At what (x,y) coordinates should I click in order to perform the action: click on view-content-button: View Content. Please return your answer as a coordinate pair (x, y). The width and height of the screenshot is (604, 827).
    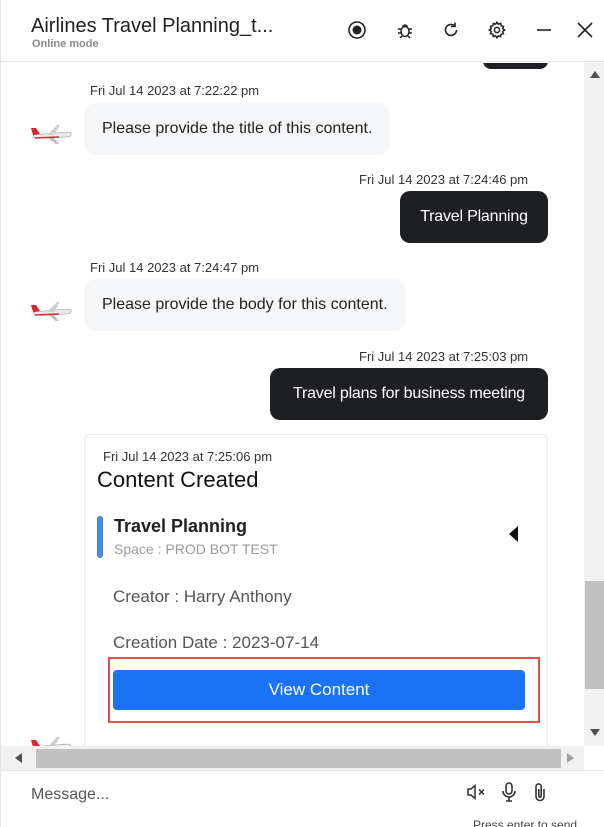
    Looking at the image, I should click on (319, 690).